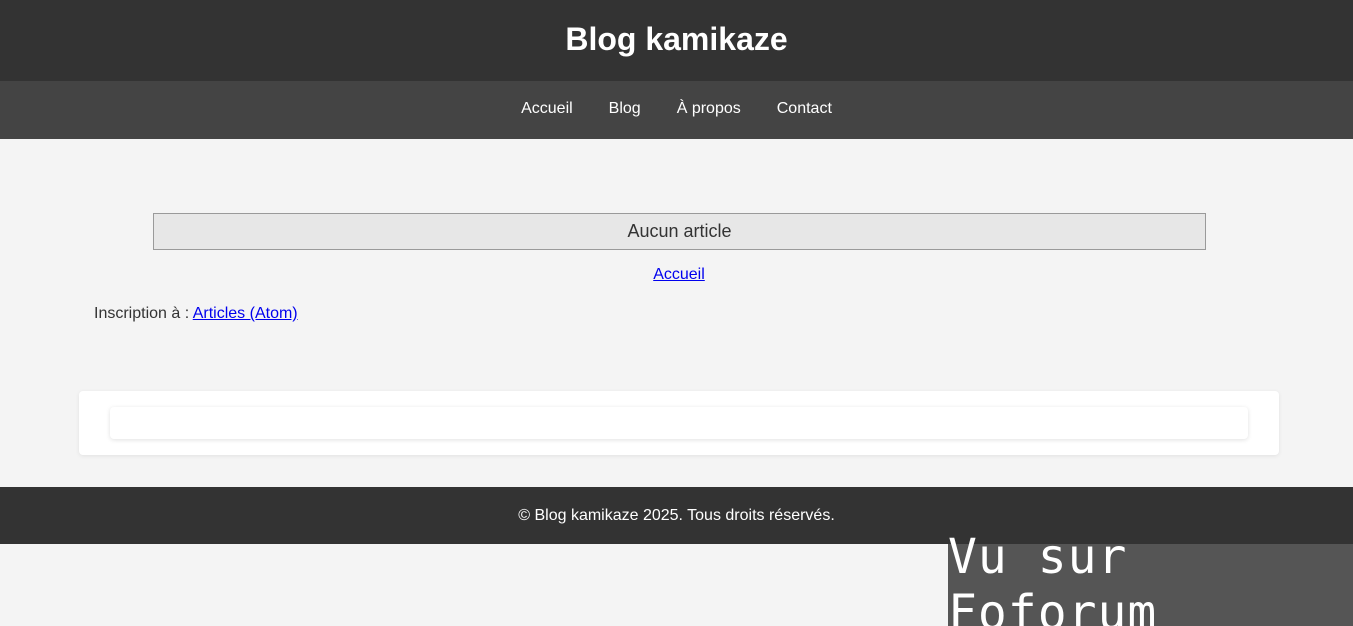 The width and height of the screenshot is (1353, 626). I want to click on main-nav: Accueil Blog À propos Contact, so click(676, 110).